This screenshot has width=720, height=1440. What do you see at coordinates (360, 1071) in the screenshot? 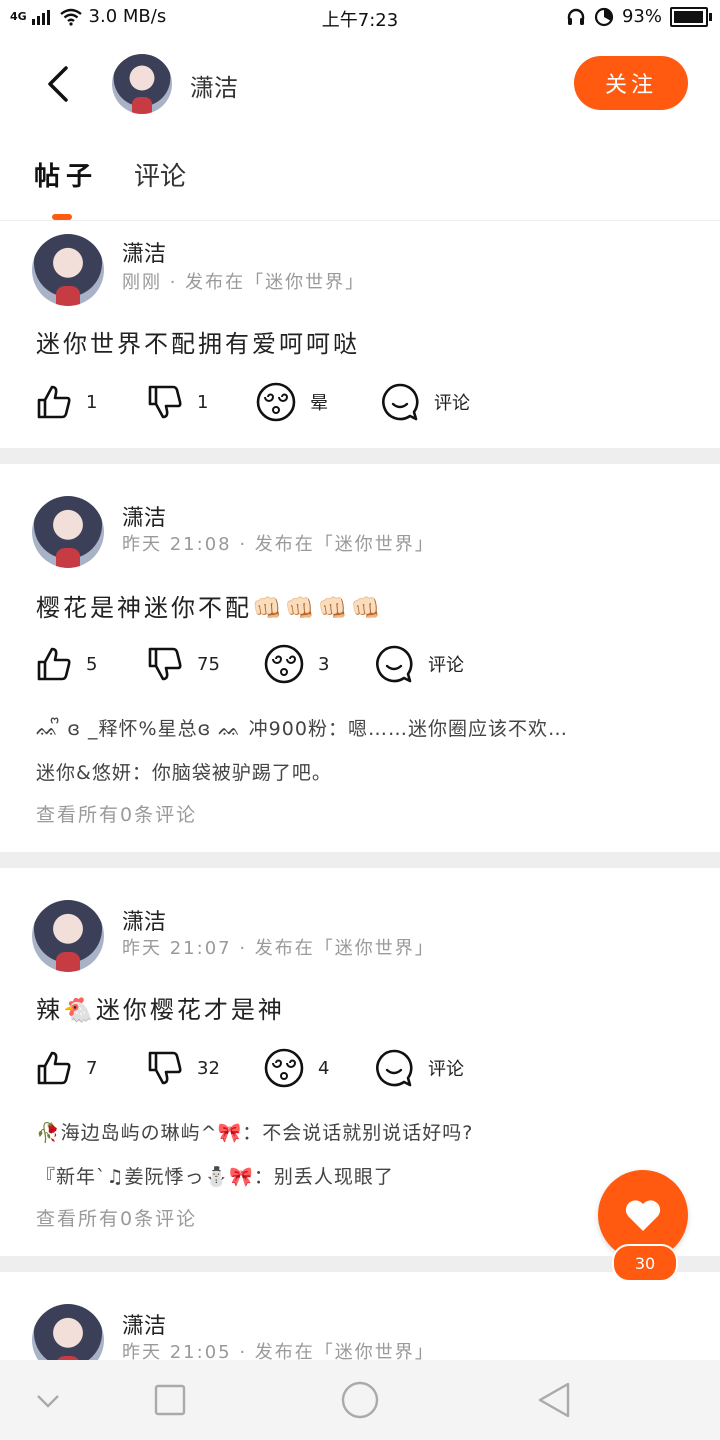
I see `post-actions: 7 32 4 评论` at bounding box center [360, 1071].